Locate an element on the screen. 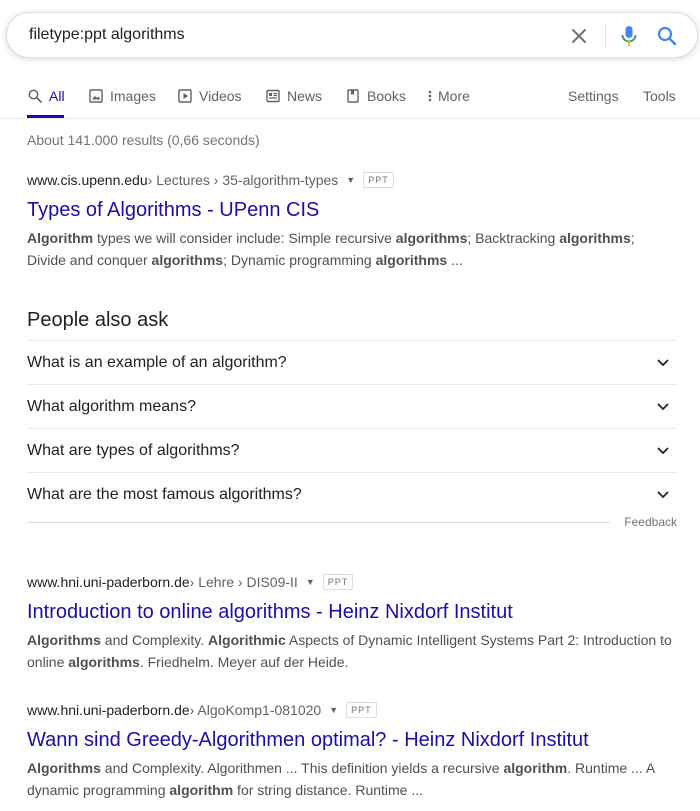  paa-question: What algorithm means? is located at coordinates (352, 407).